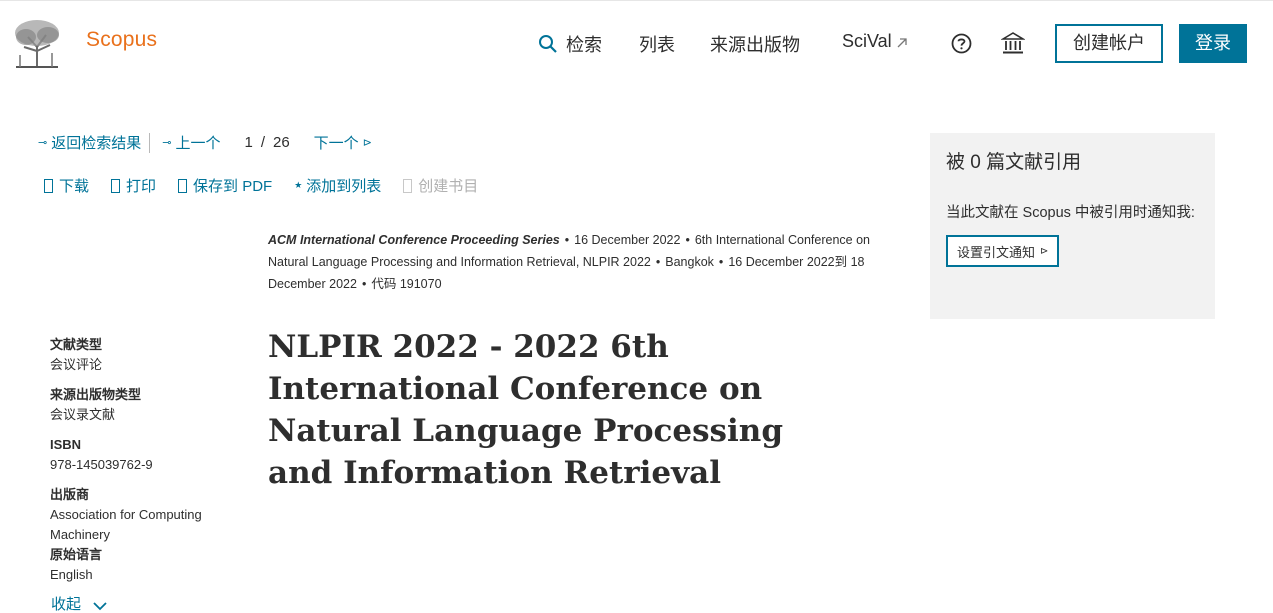 This screenshot has width=1273, height=613. I want to click on nav-scival: SciVal, so click(875, 41).